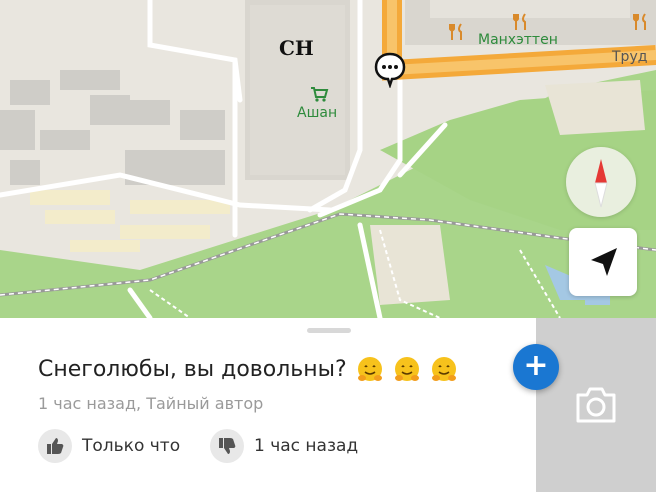 The image size is (656, 492). I want to click on camera-icon, so click(596, 405).